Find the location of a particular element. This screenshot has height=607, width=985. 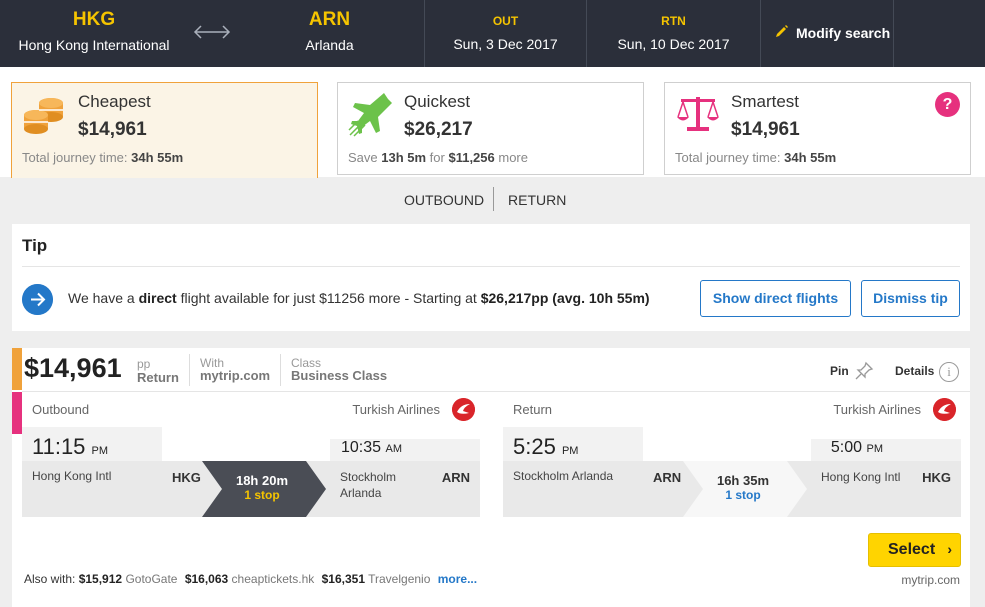

cheapest-sub-prefix: Total journey time: is located at coordinates (77, 157).